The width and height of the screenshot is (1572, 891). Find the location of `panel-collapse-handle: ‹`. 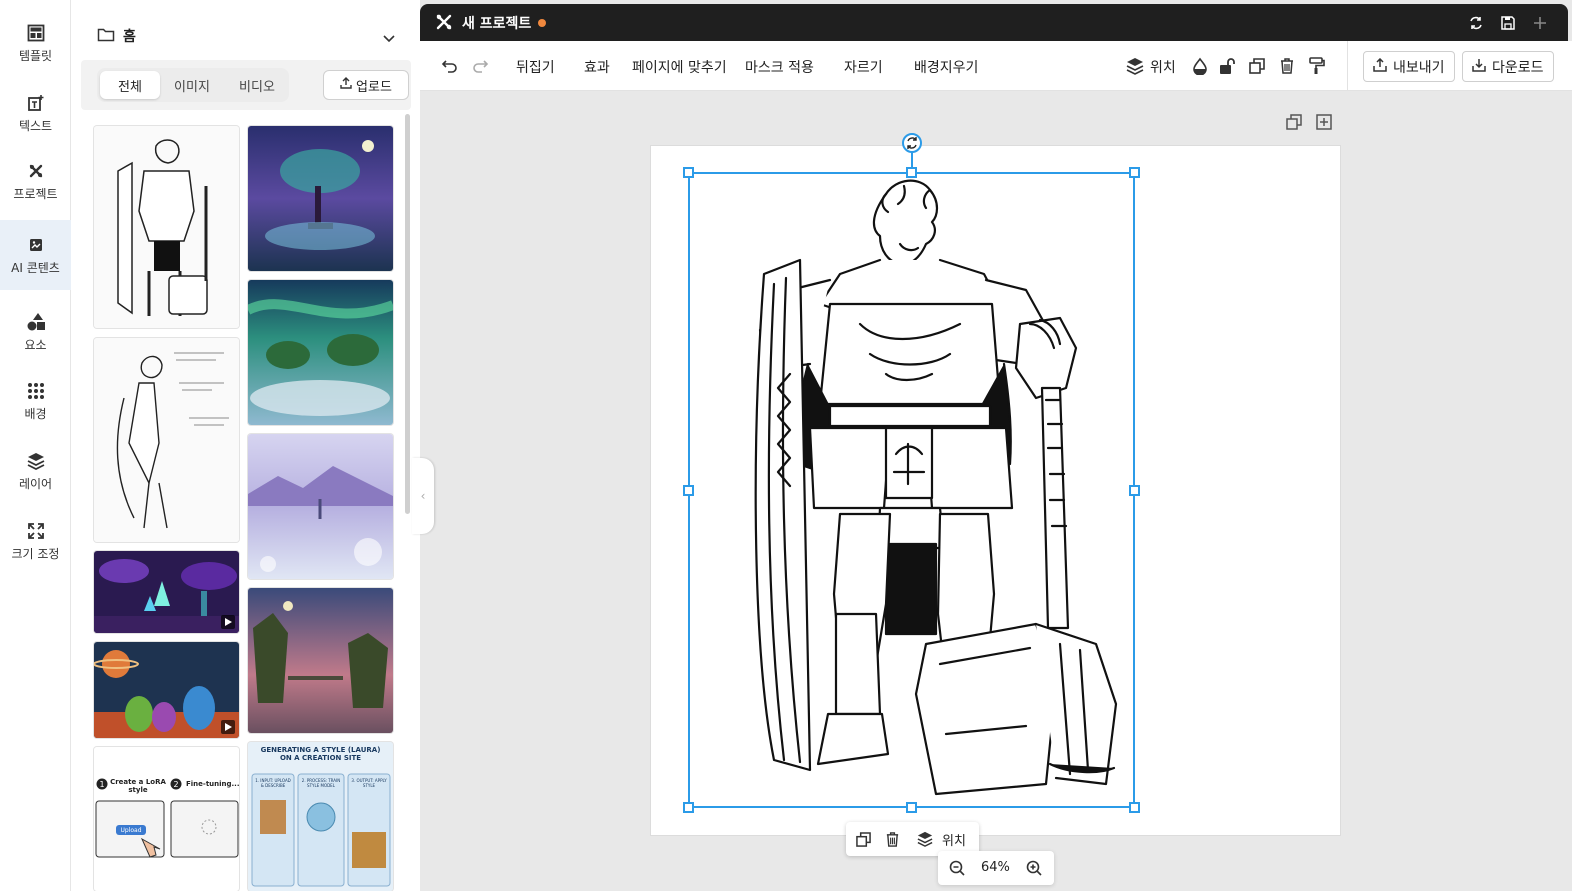

panel-collapse-handle: ‹ is located at coordinates (423, 496).